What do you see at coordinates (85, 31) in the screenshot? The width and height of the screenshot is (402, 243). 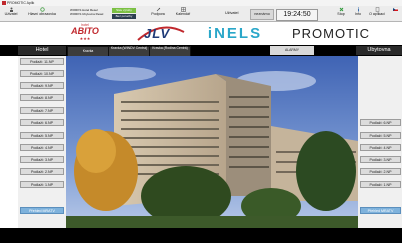 I see `abito-text: ABITO` at bounding box center [85, 31].